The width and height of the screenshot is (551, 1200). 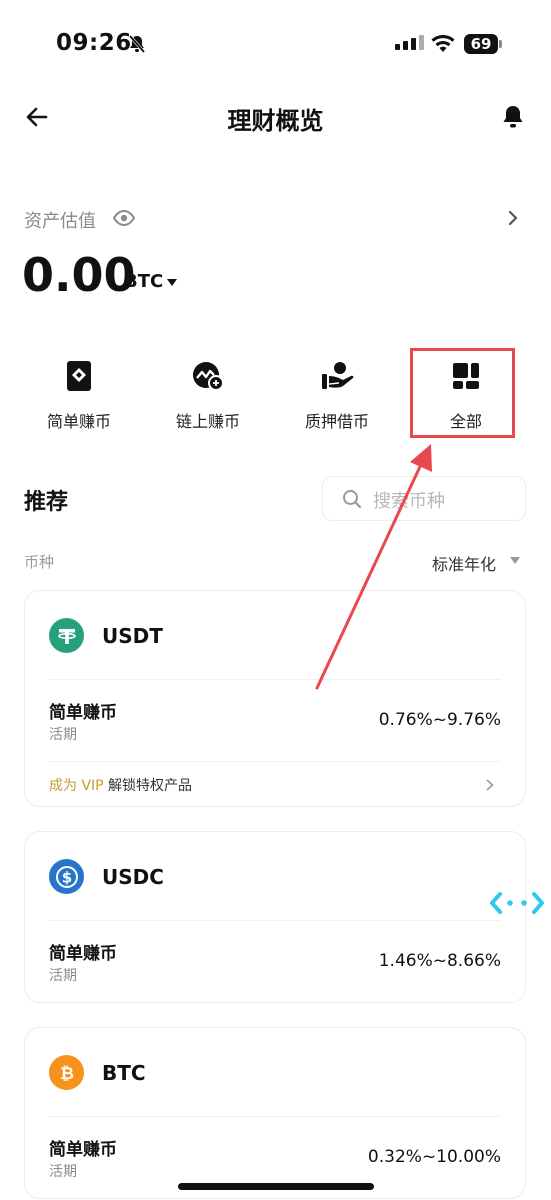 What do you see at coordinates (124, 220) in the screenshot?
I see `eye-icon` at bounding box center [124, 220].